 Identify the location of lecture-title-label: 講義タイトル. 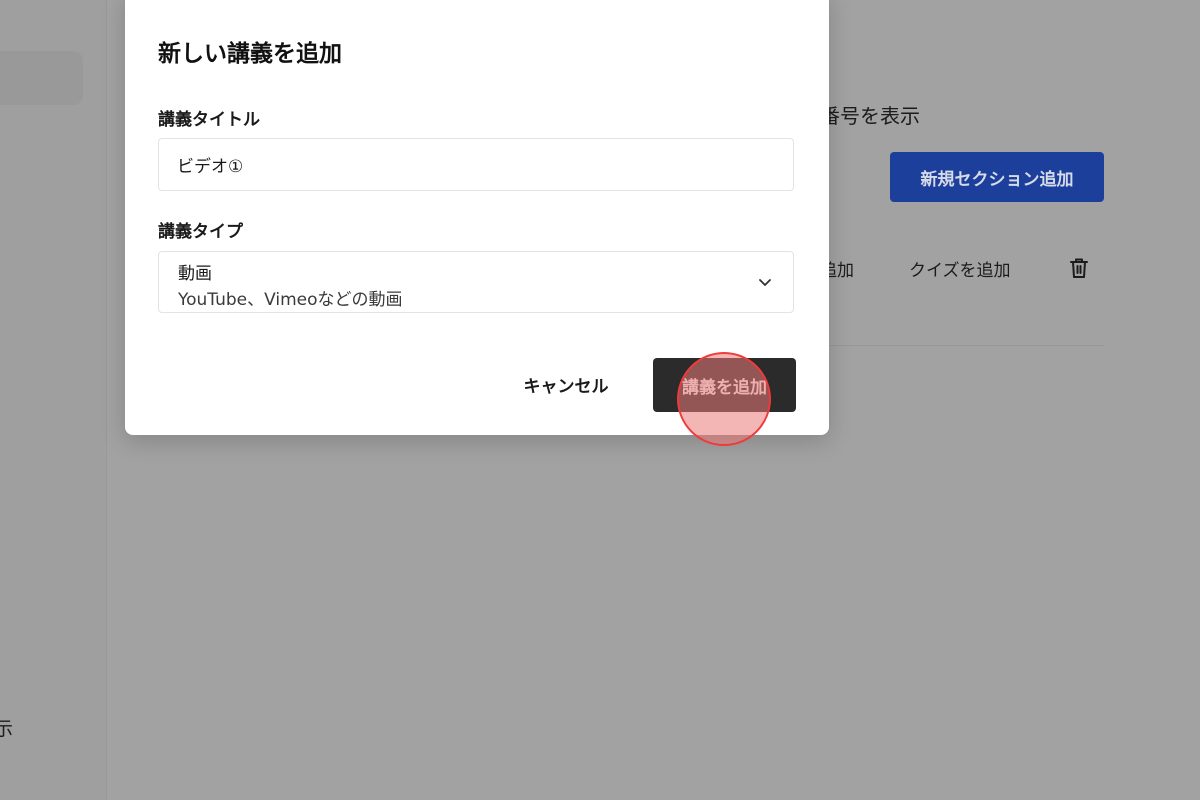
(209, 120).